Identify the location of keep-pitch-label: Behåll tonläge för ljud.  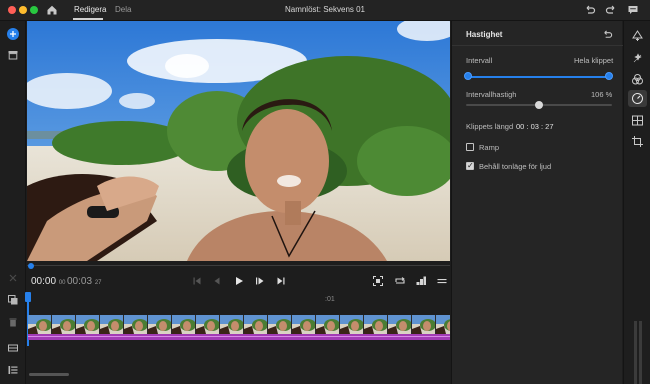
(515, 166).